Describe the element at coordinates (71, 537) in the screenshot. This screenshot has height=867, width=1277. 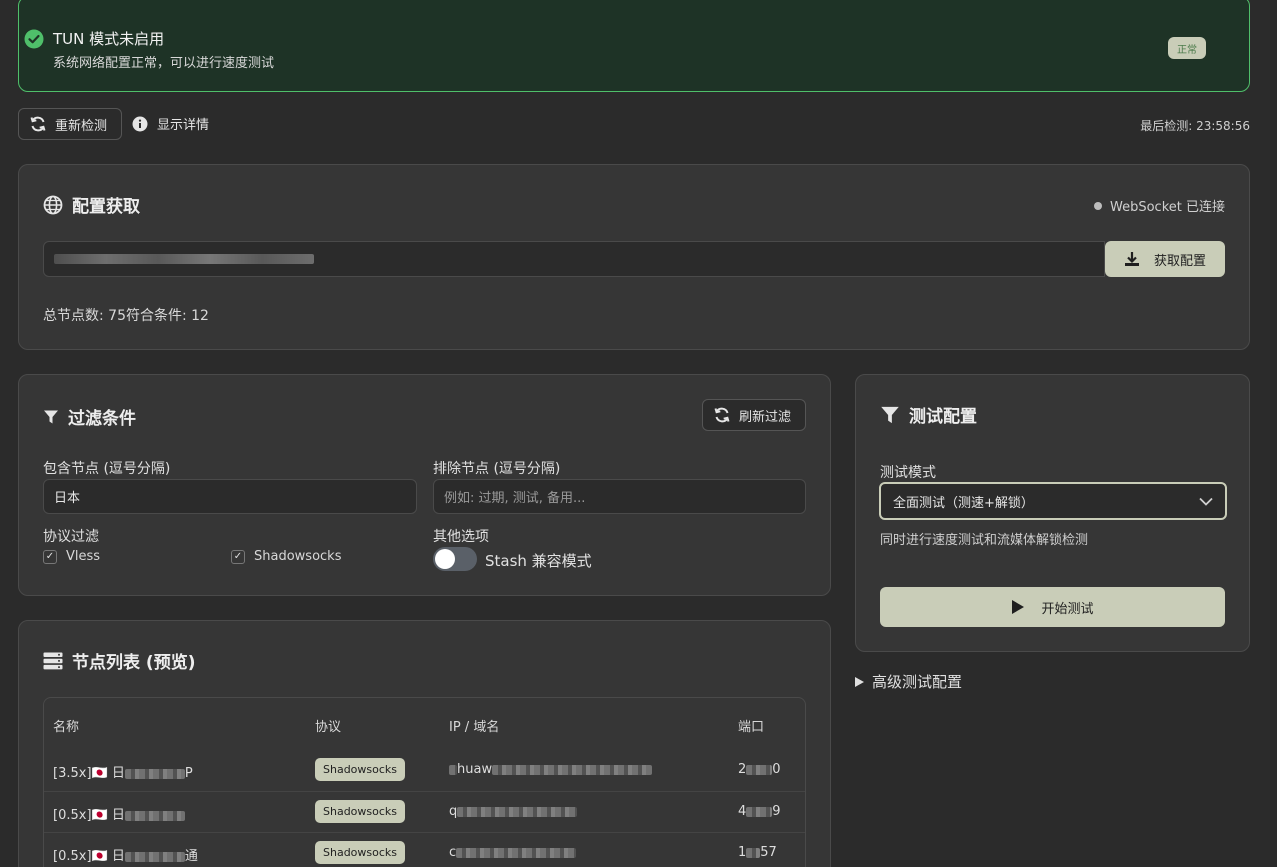
I see `protocol-filter-label: 协议过滤` at that location.